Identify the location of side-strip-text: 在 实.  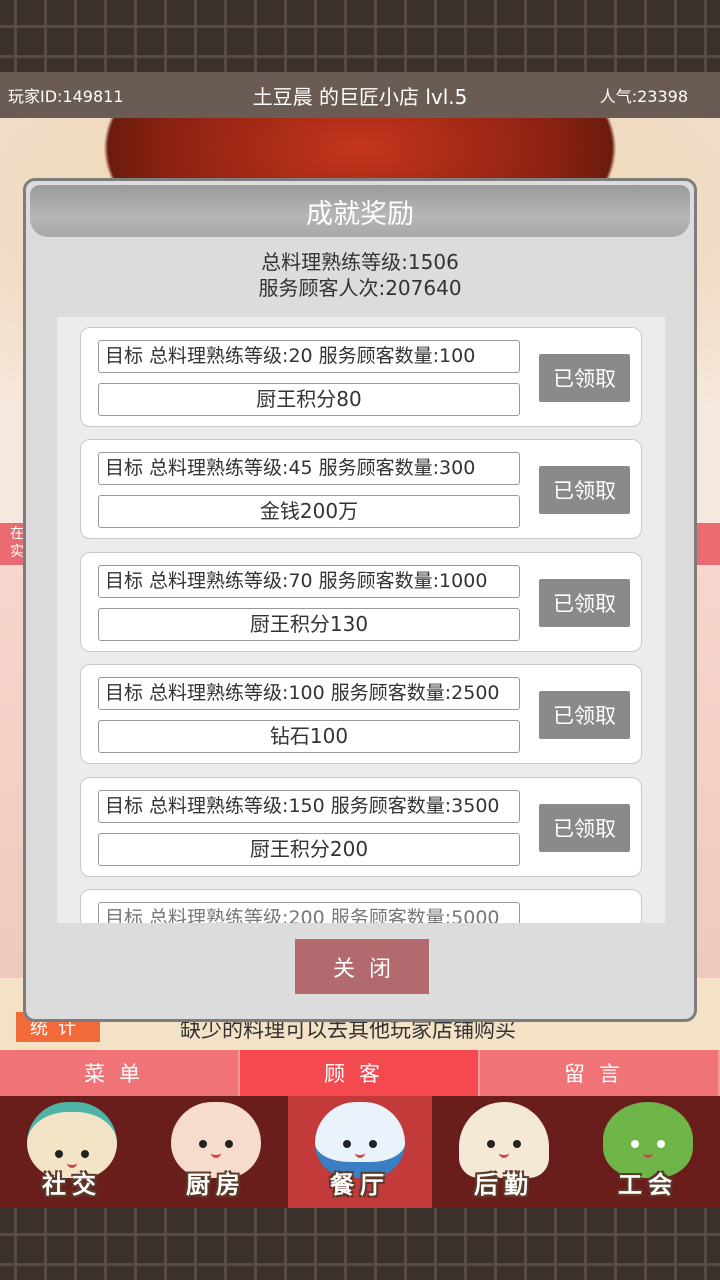
(17, 543).